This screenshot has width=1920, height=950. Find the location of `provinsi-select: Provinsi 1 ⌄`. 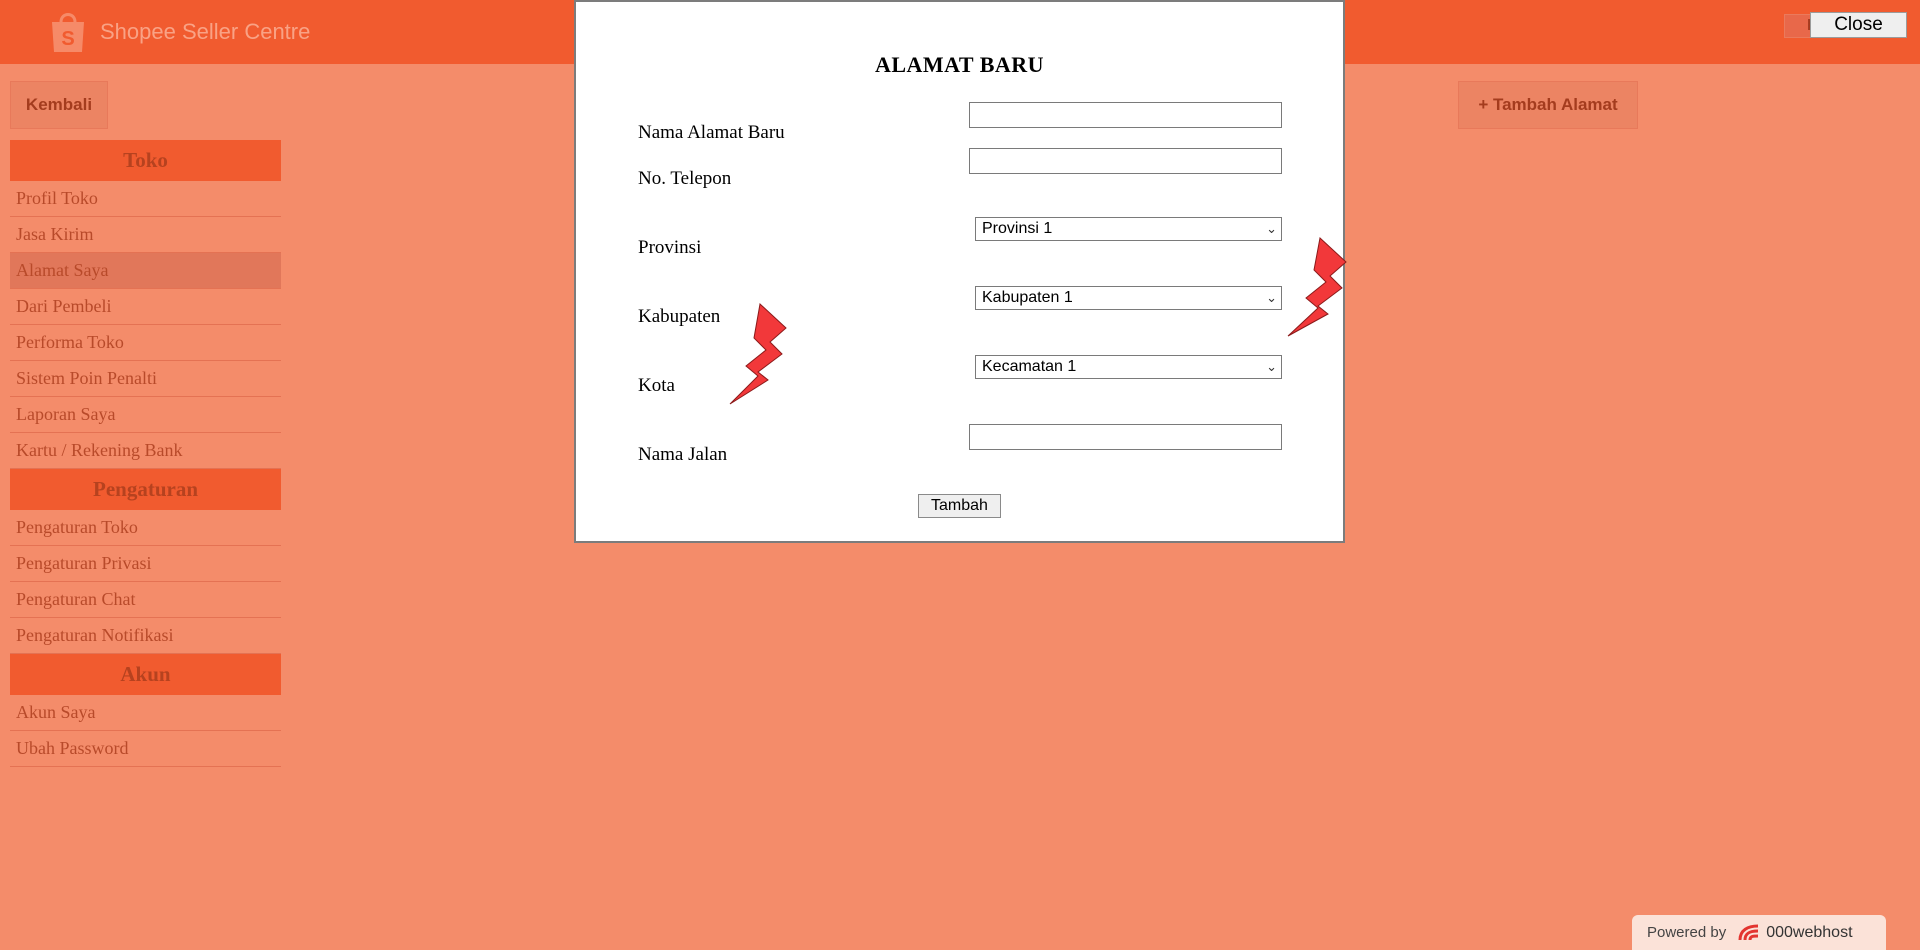

provinsi-select: Provinsi 1 ⌄ is located at coordinates (1128, 229).